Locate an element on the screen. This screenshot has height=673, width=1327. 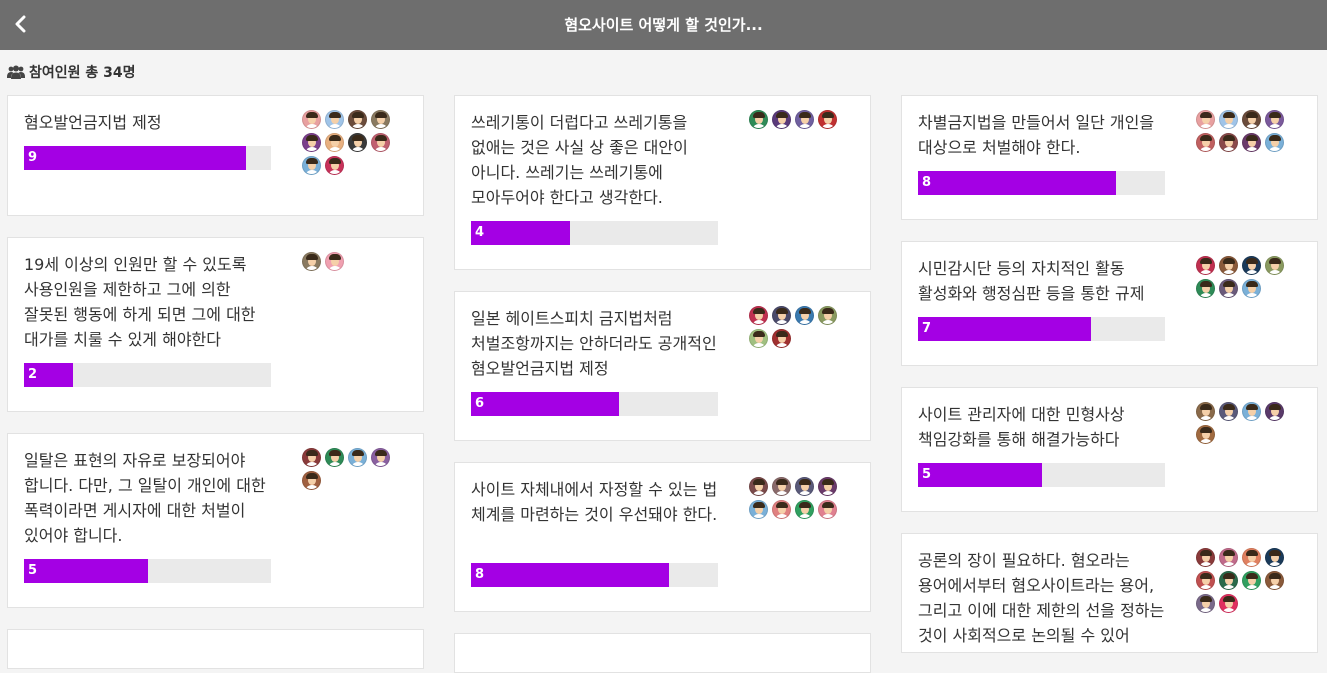
users-icon is located at coordinates (16, 72).